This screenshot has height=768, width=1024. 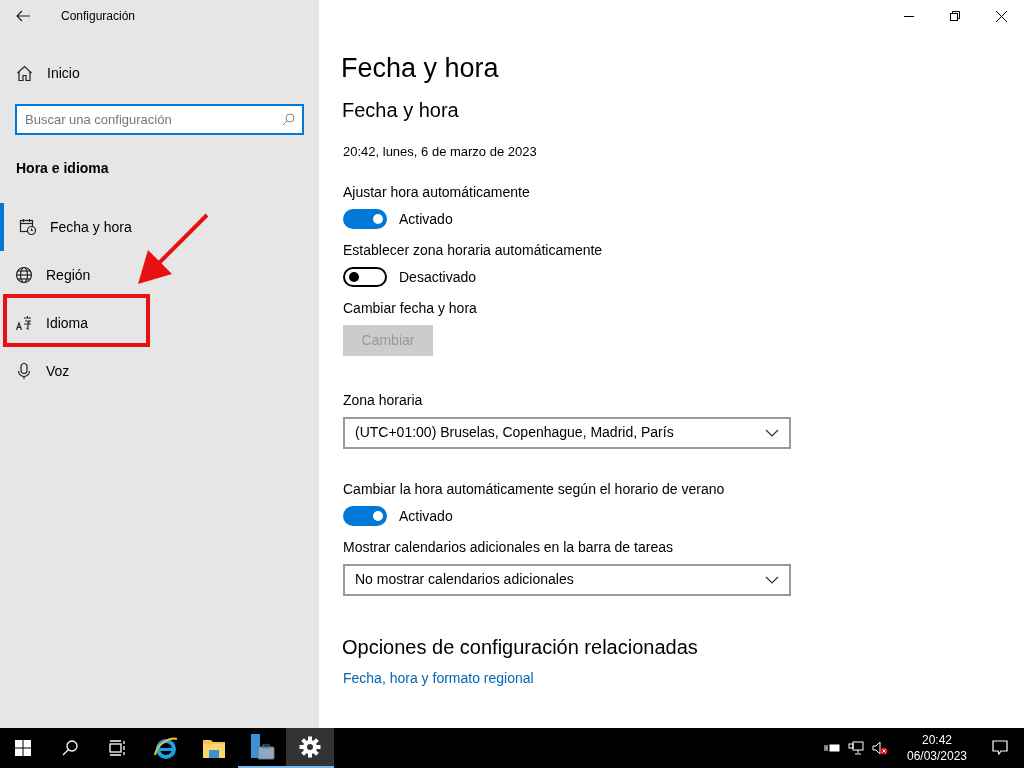 What do you see at coordinates (159, 73) in the screenshot?
I see `home-nav-item: Inicio` at bounding box center [159, 73].